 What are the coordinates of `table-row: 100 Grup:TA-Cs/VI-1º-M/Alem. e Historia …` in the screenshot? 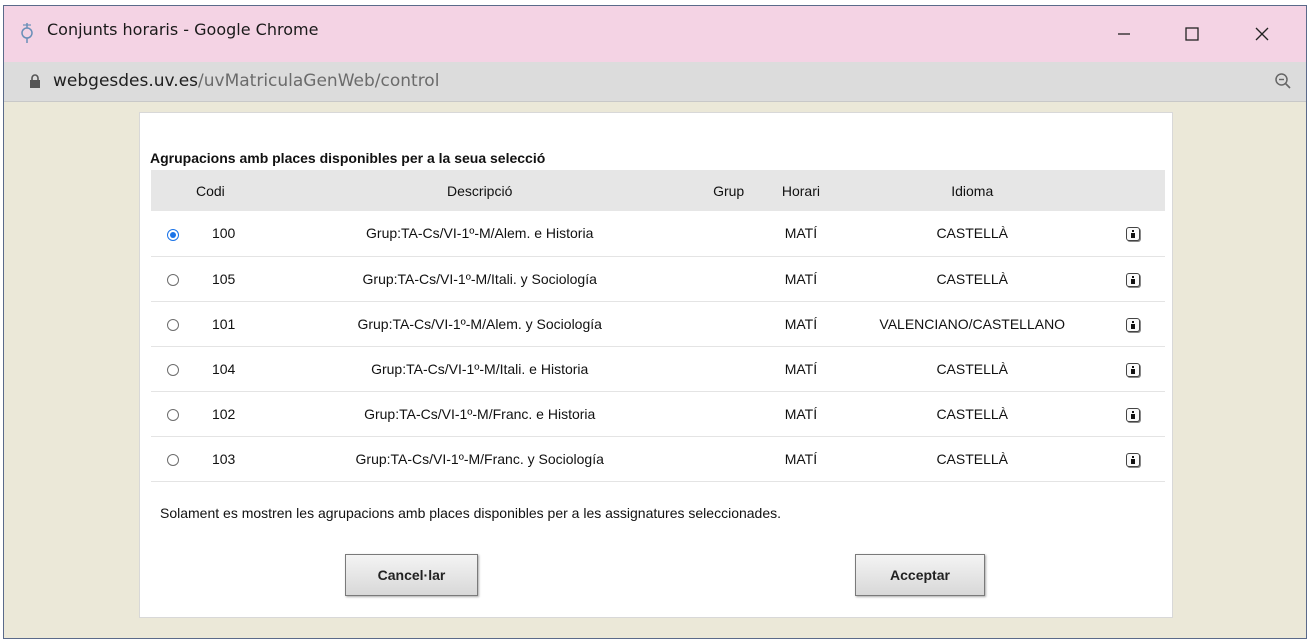 It's located at (658, 233).